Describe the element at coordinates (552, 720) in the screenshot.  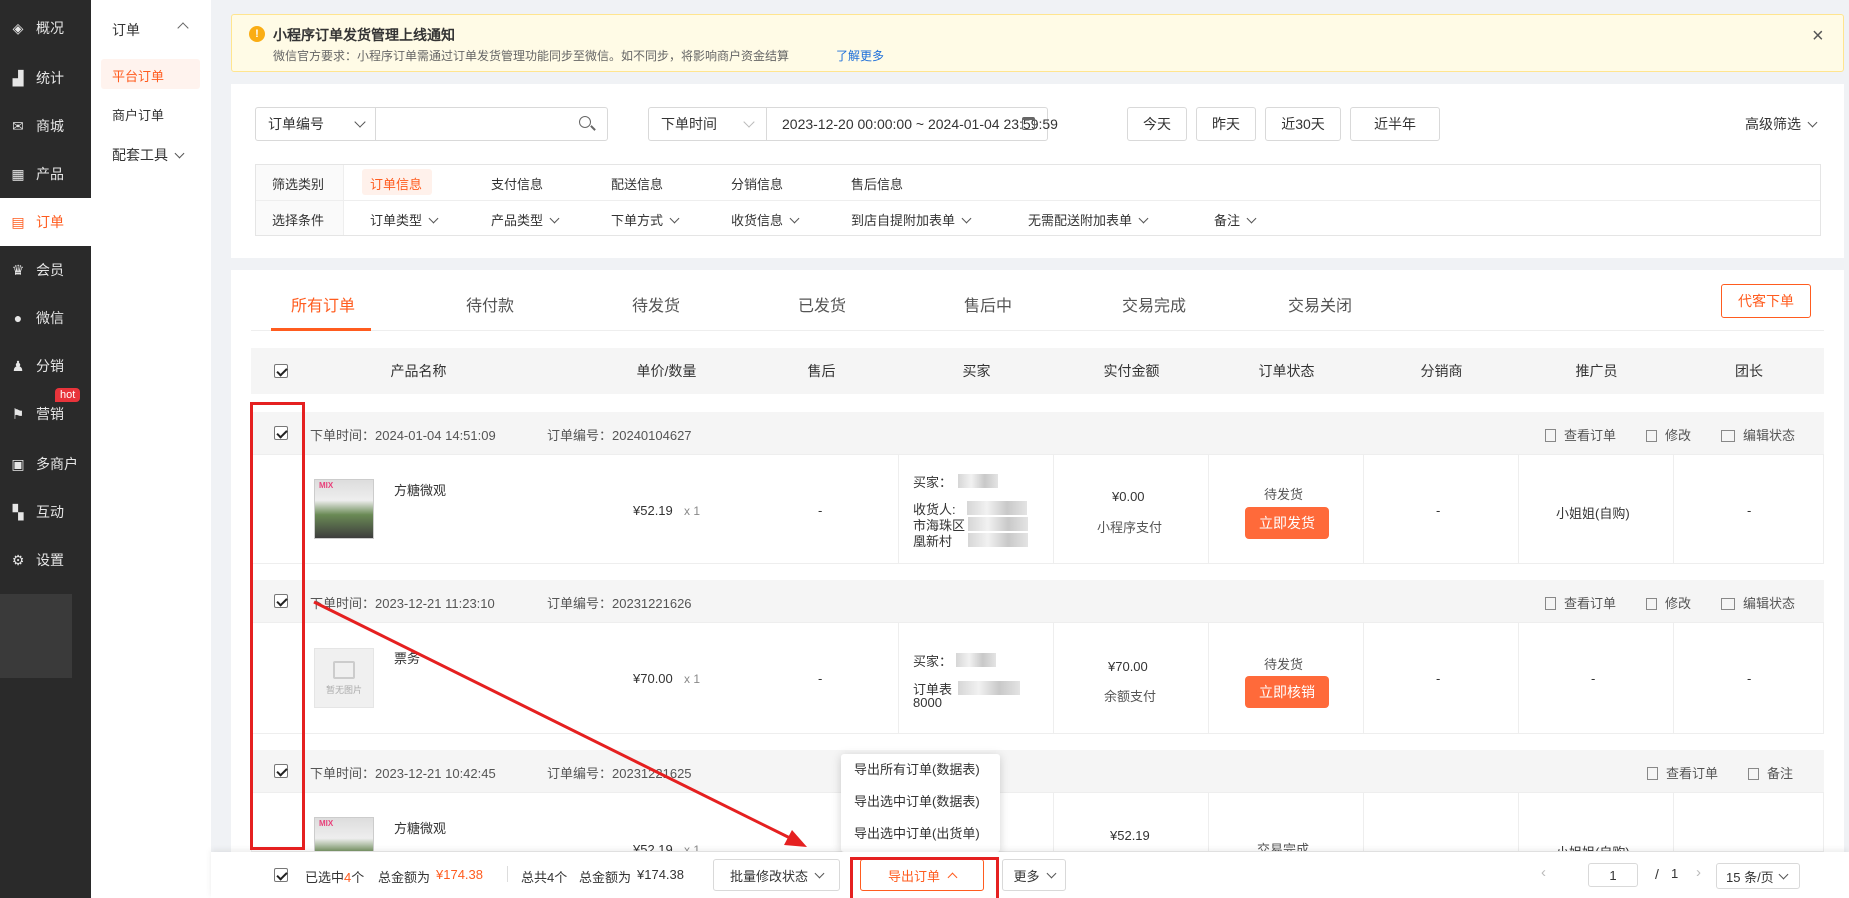
I see `annotation-arrow-line` at that location.